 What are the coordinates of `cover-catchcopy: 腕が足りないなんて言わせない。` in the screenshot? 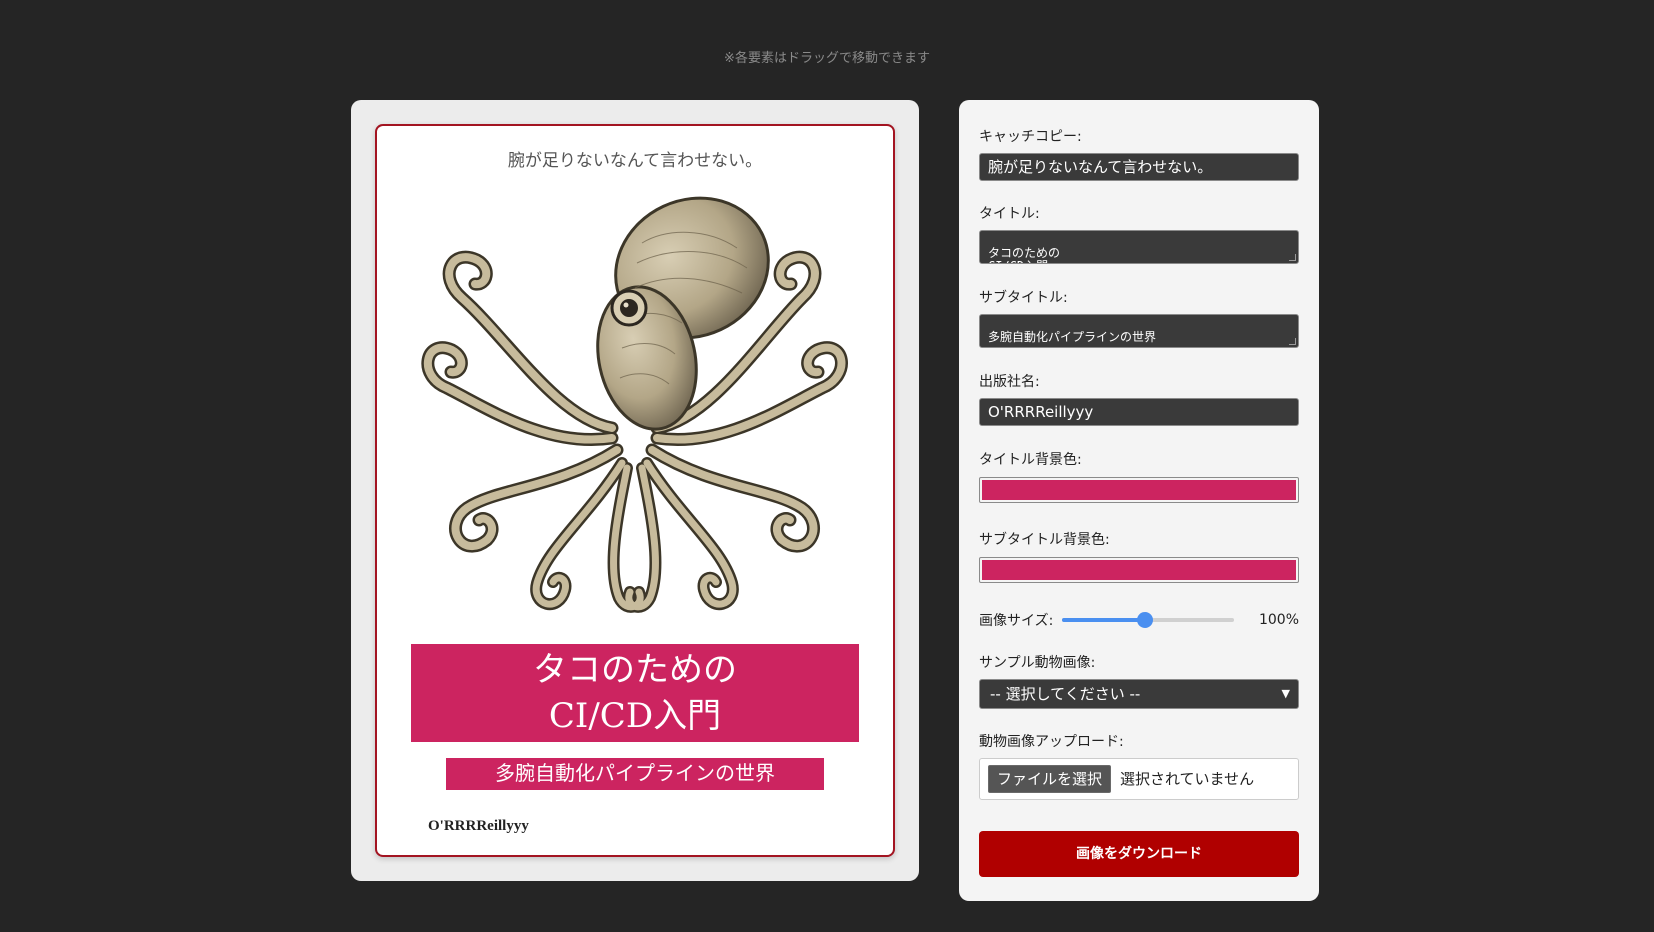 It's located at (635, 158).